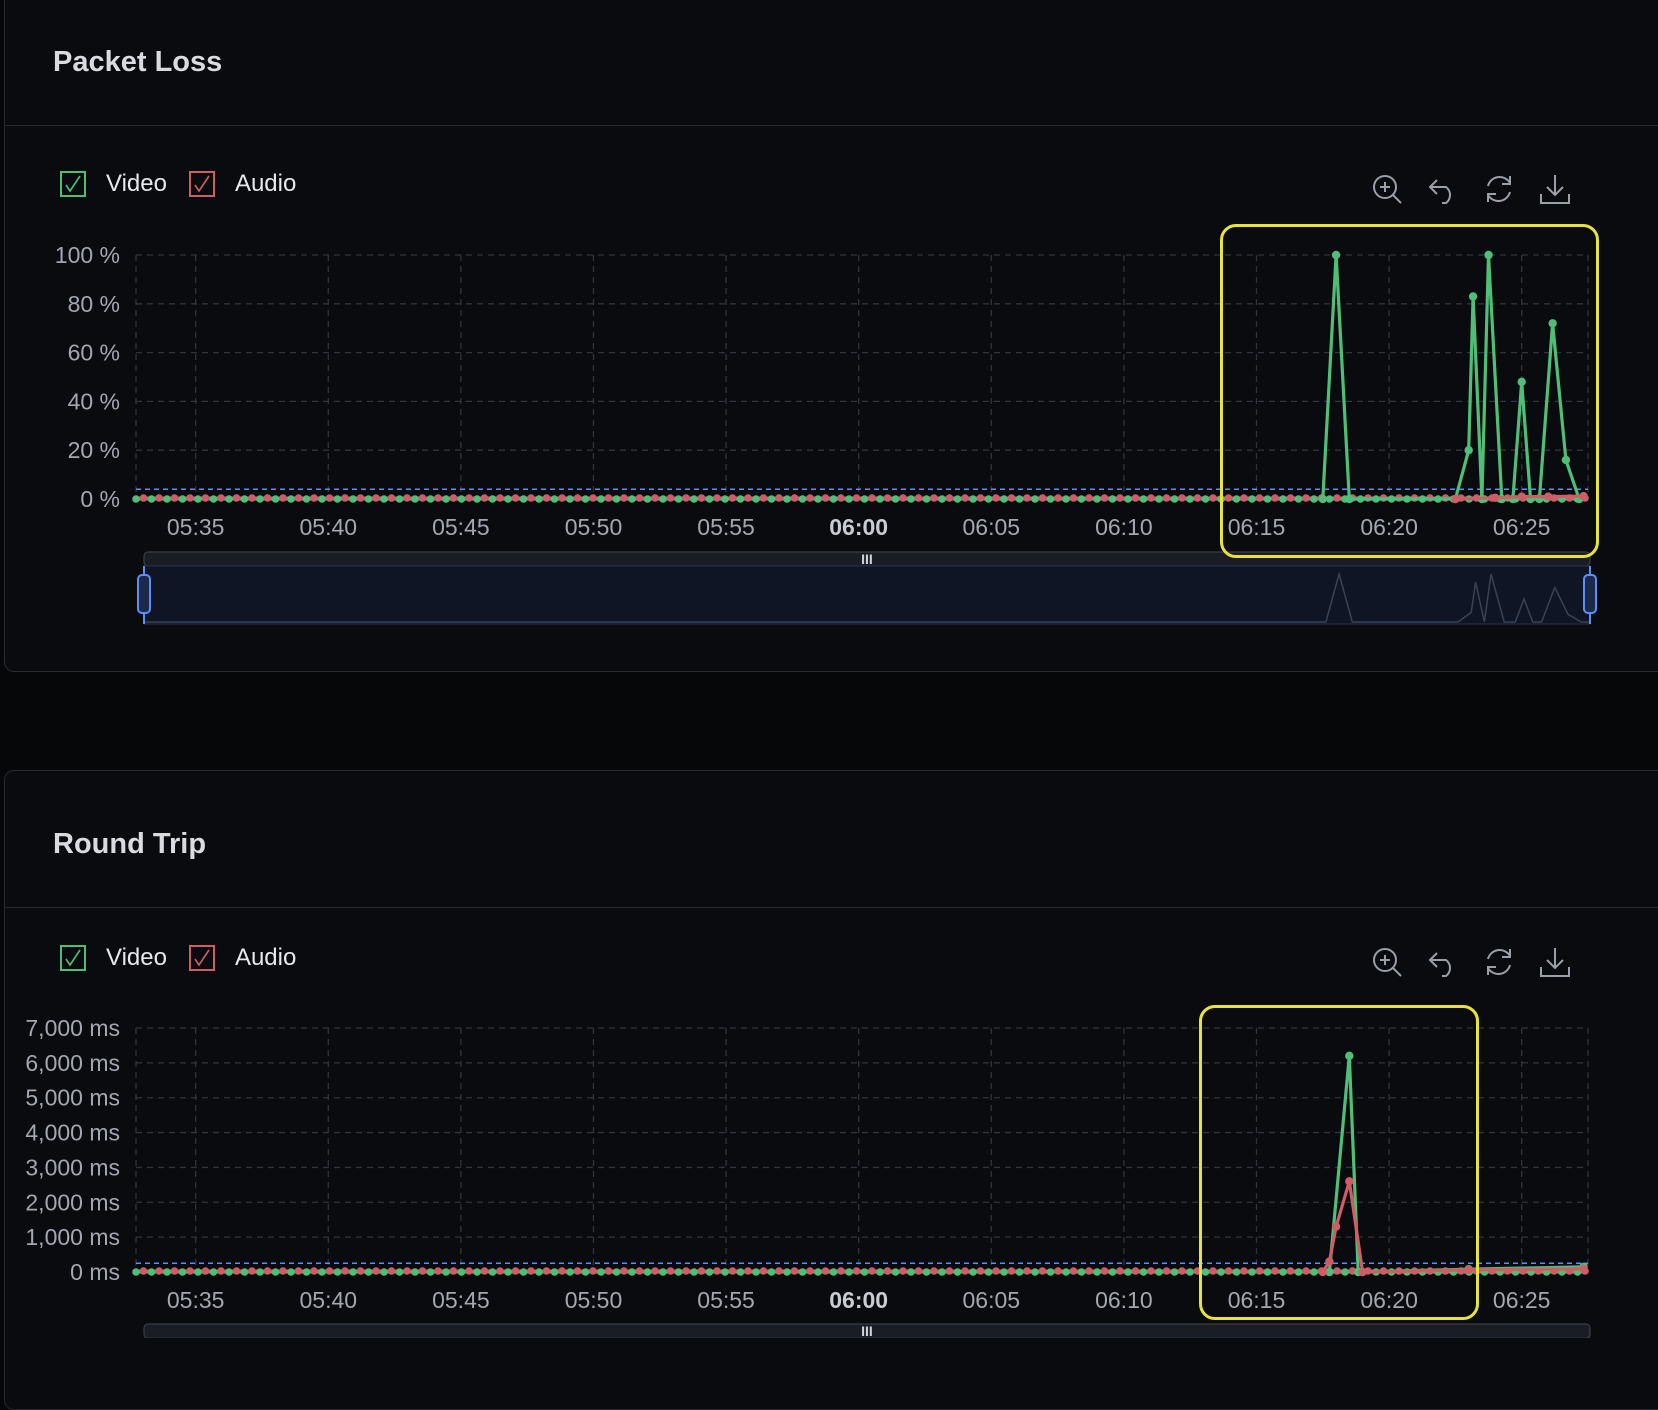  I want to click on round-trip-y-tick: 6,000 ms, so click(72, 1063).